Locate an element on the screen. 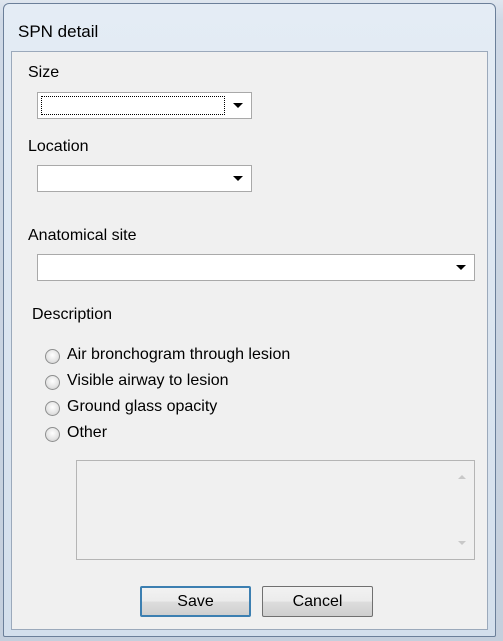  cancel-button: Cancel is located at coordinates (317, 601).